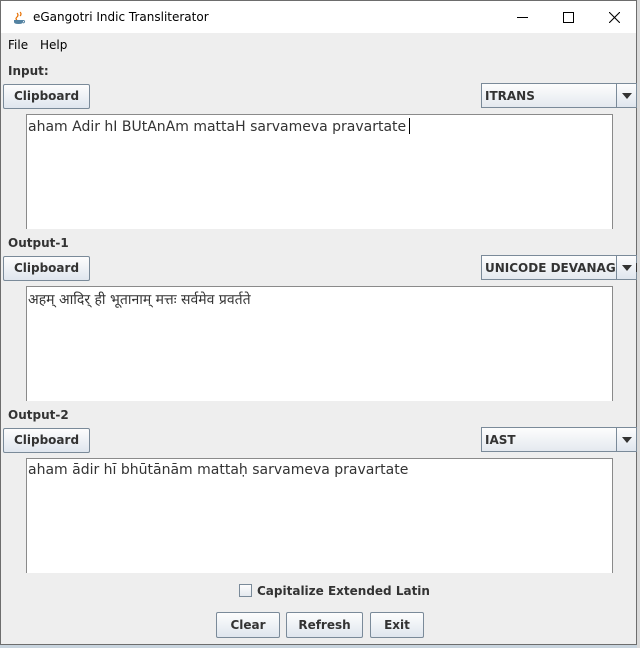  Describe the element at coordinates (410, 126) in the screenshot. I see `text-caret` at that location.